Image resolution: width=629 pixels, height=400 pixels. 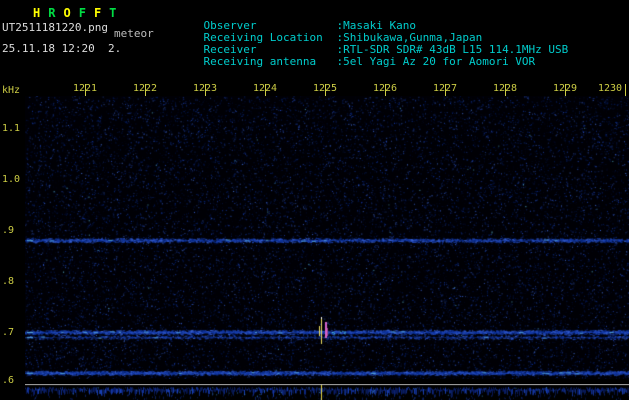 I want to click on app-title: HROFFT, so click(x=78, y=13).